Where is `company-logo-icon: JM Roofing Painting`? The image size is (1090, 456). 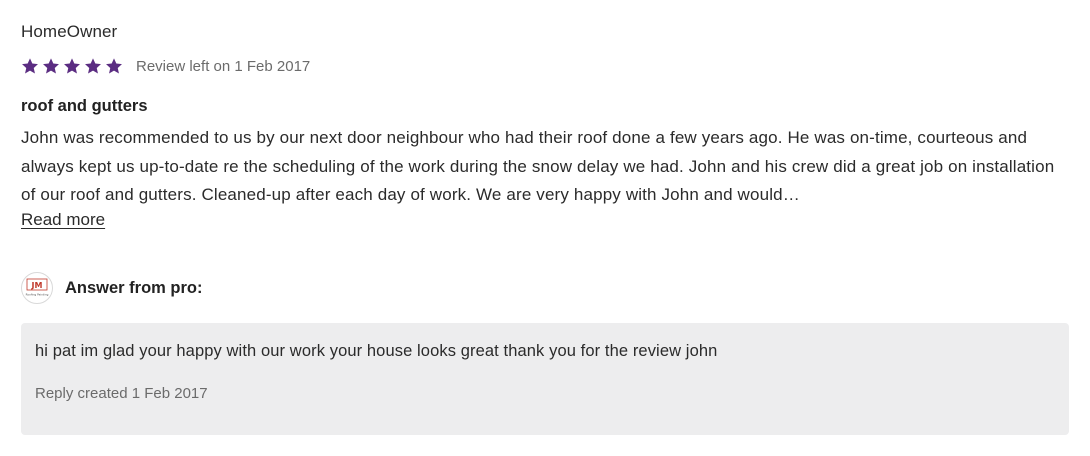
company-logo-icon: JM Roofing Painting is located at coordinates (37, 287).